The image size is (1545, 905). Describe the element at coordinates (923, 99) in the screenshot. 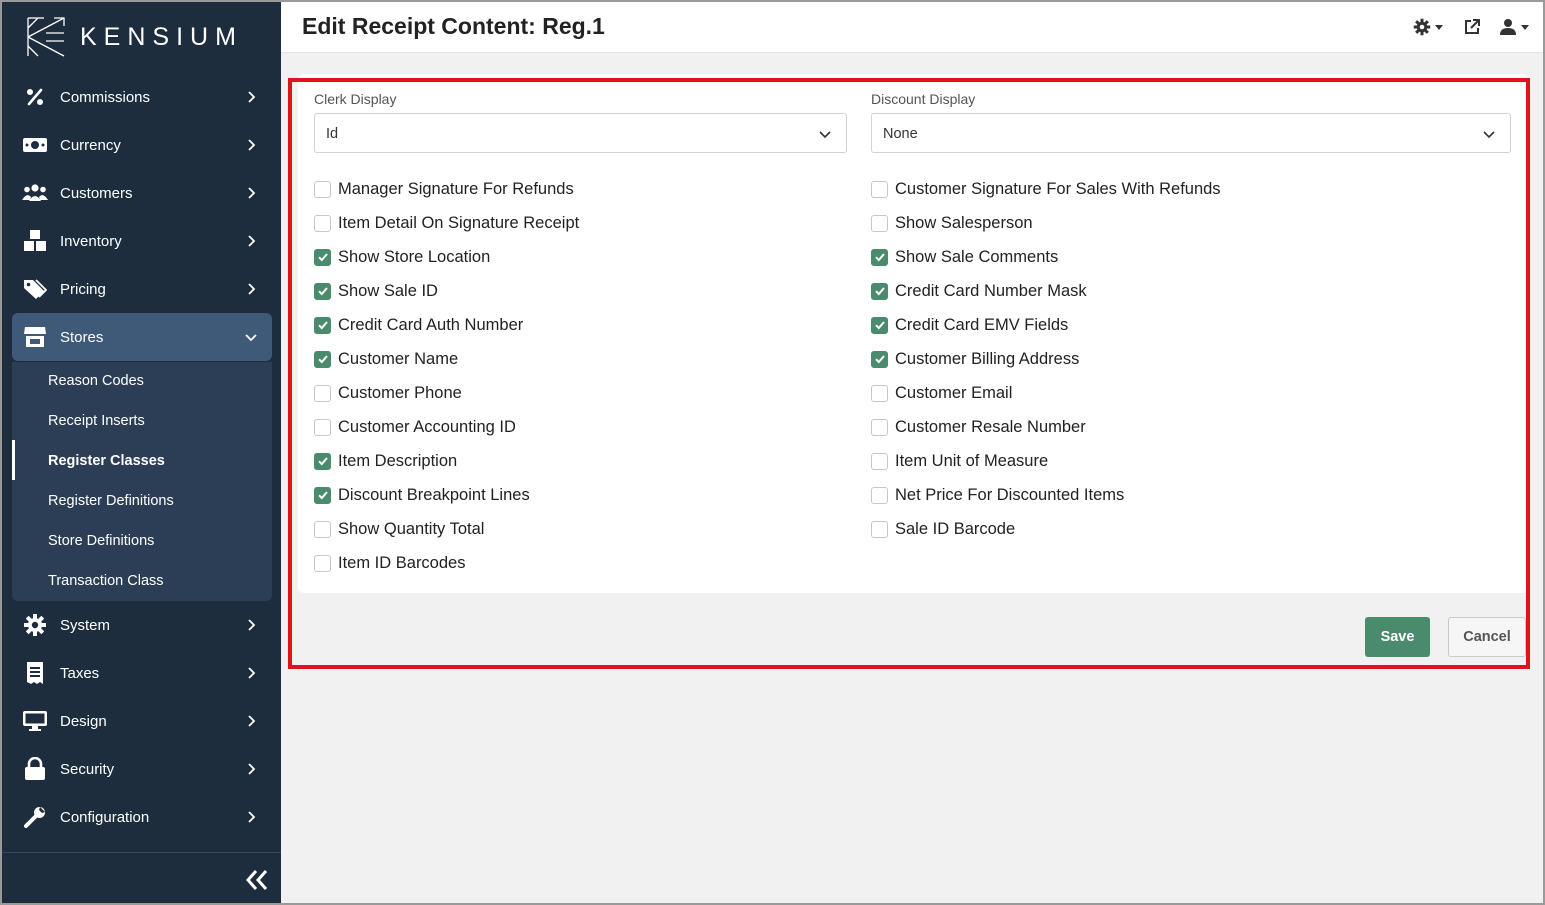

I see `discount-display-label: Discount Display` at that location.